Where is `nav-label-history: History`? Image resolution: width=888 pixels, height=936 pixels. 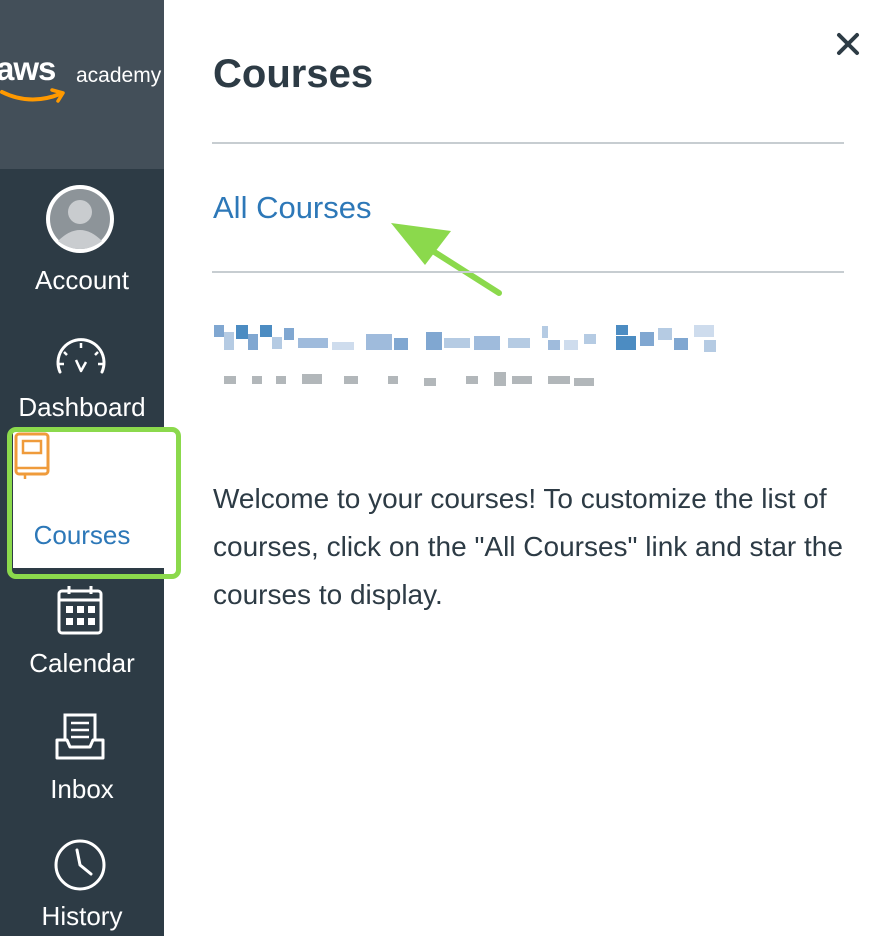
nav-label-history: History is located at coordinates (82, 916).